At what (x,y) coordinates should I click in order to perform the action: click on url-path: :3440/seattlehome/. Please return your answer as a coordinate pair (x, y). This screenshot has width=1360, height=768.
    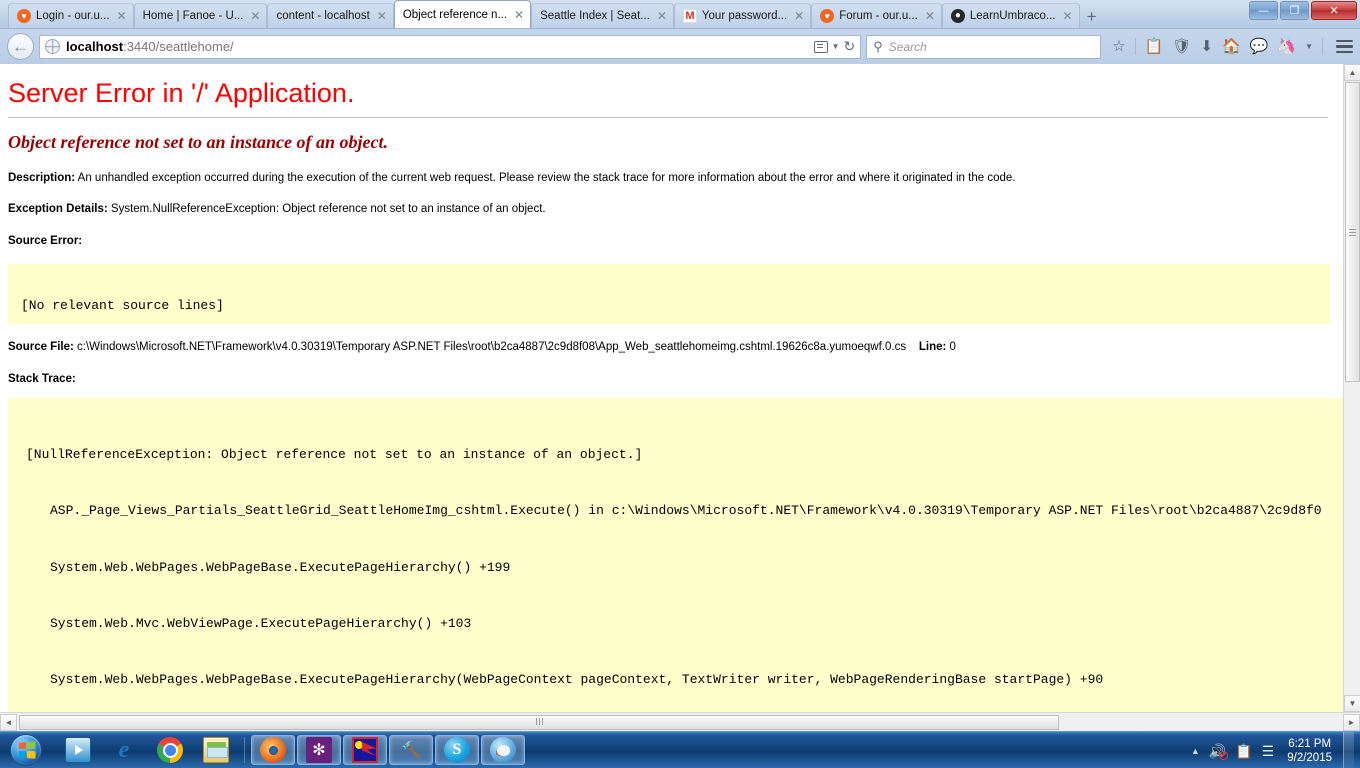
    Looking at the image, I should click on (178, 46).